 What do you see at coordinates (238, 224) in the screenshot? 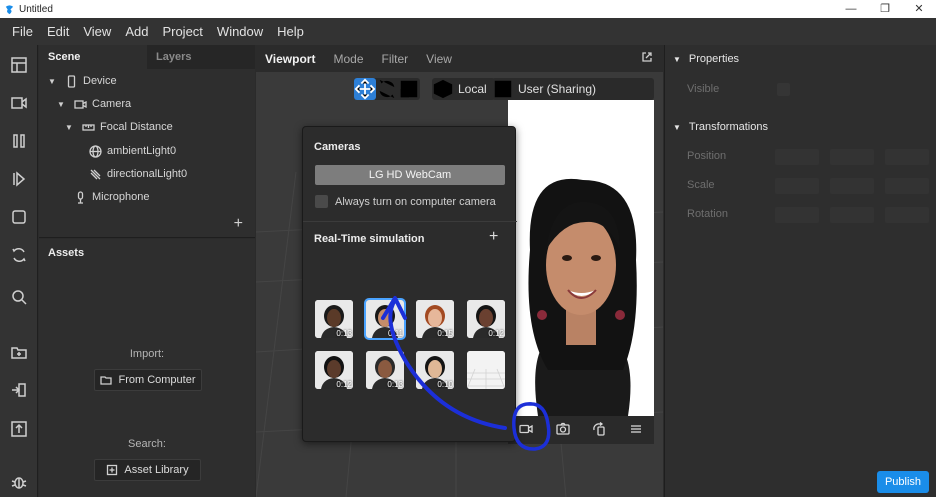
I see `add-object-button: +` at bounding box center [238, 224].